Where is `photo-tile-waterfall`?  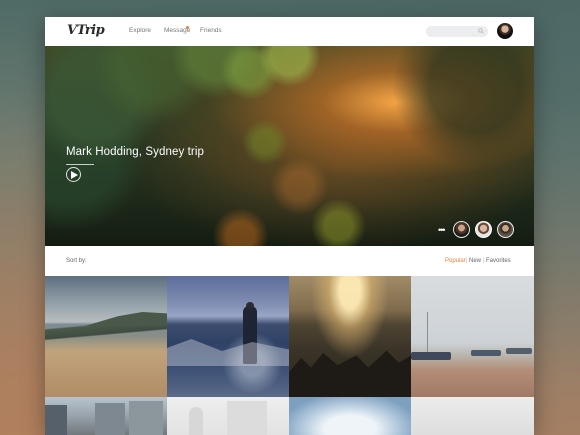
photo-tile-waterfall is located at coordinates (350, 416).